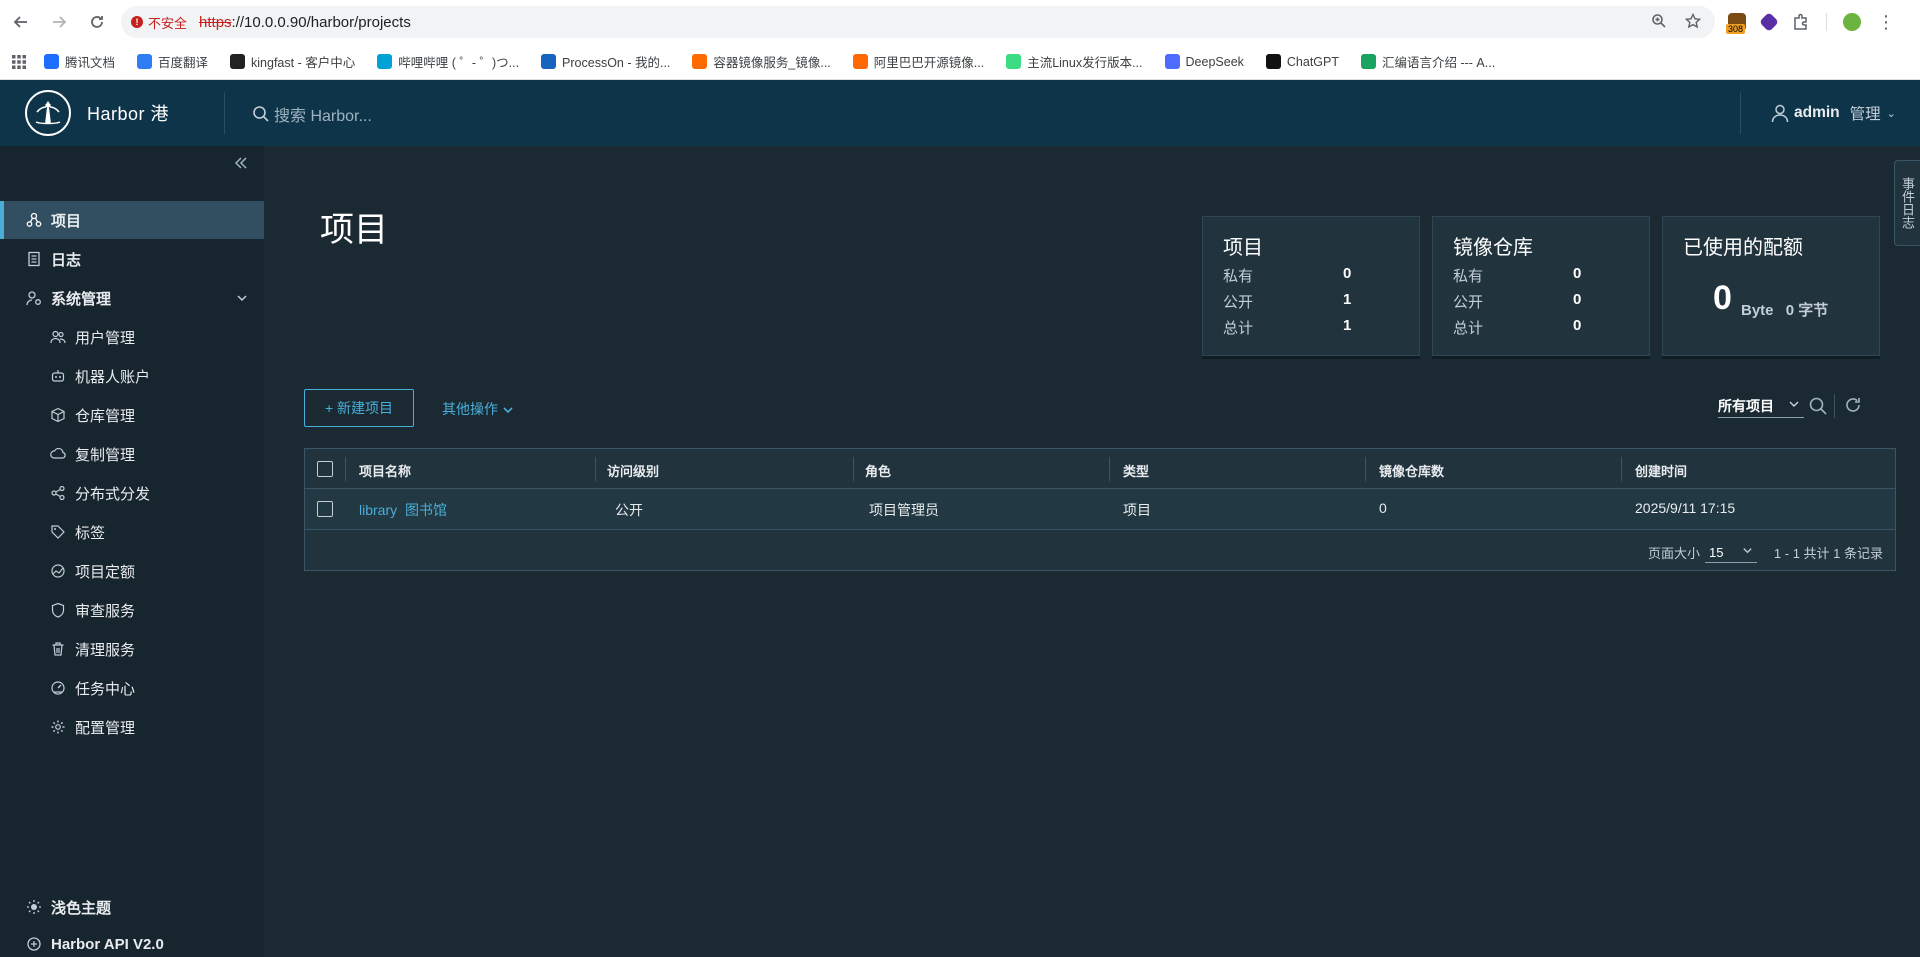 The height and width of the screenshot is (957, 1920). I want to click on column-header-repo-count: 镜像仓库数, so click(1411, 470).